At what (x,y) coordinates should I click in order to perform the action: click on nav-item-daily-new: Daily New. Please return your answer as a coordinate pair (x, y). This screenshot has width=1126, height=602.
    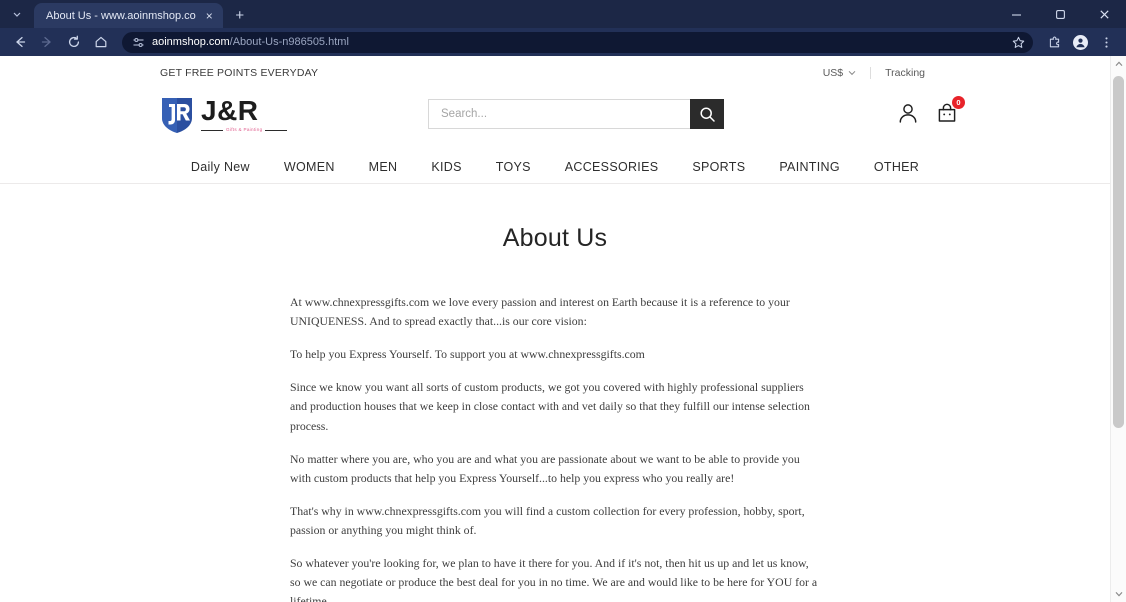
    Looking at the image, I should click on (220, 167).